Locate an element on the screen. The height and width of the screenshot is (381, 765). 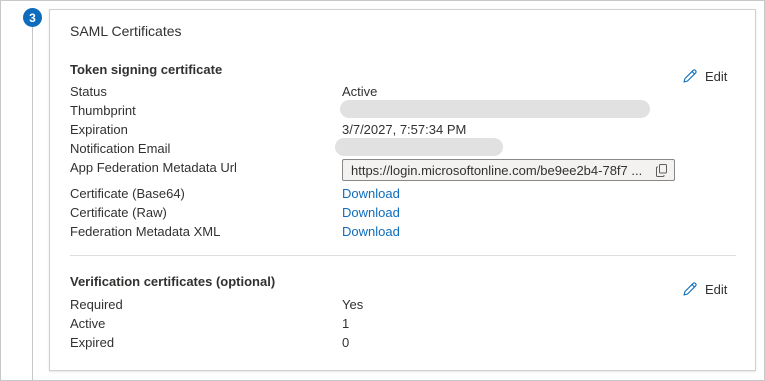
notification-email-redacted-value is located at coordinates (419, 147).